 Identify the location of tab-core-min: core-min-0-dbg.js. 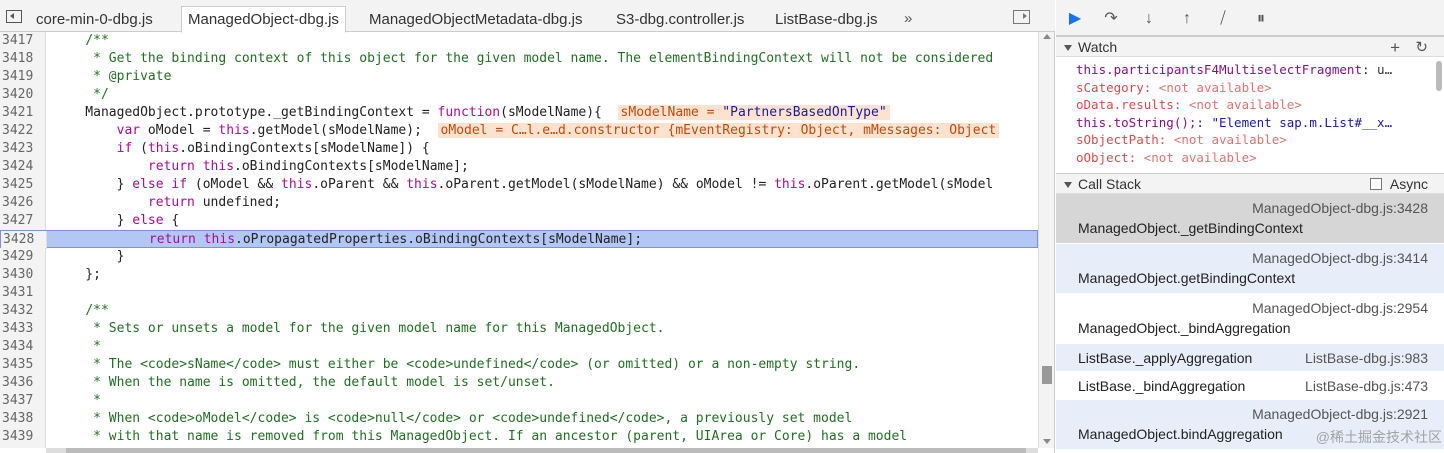
(94, 19).